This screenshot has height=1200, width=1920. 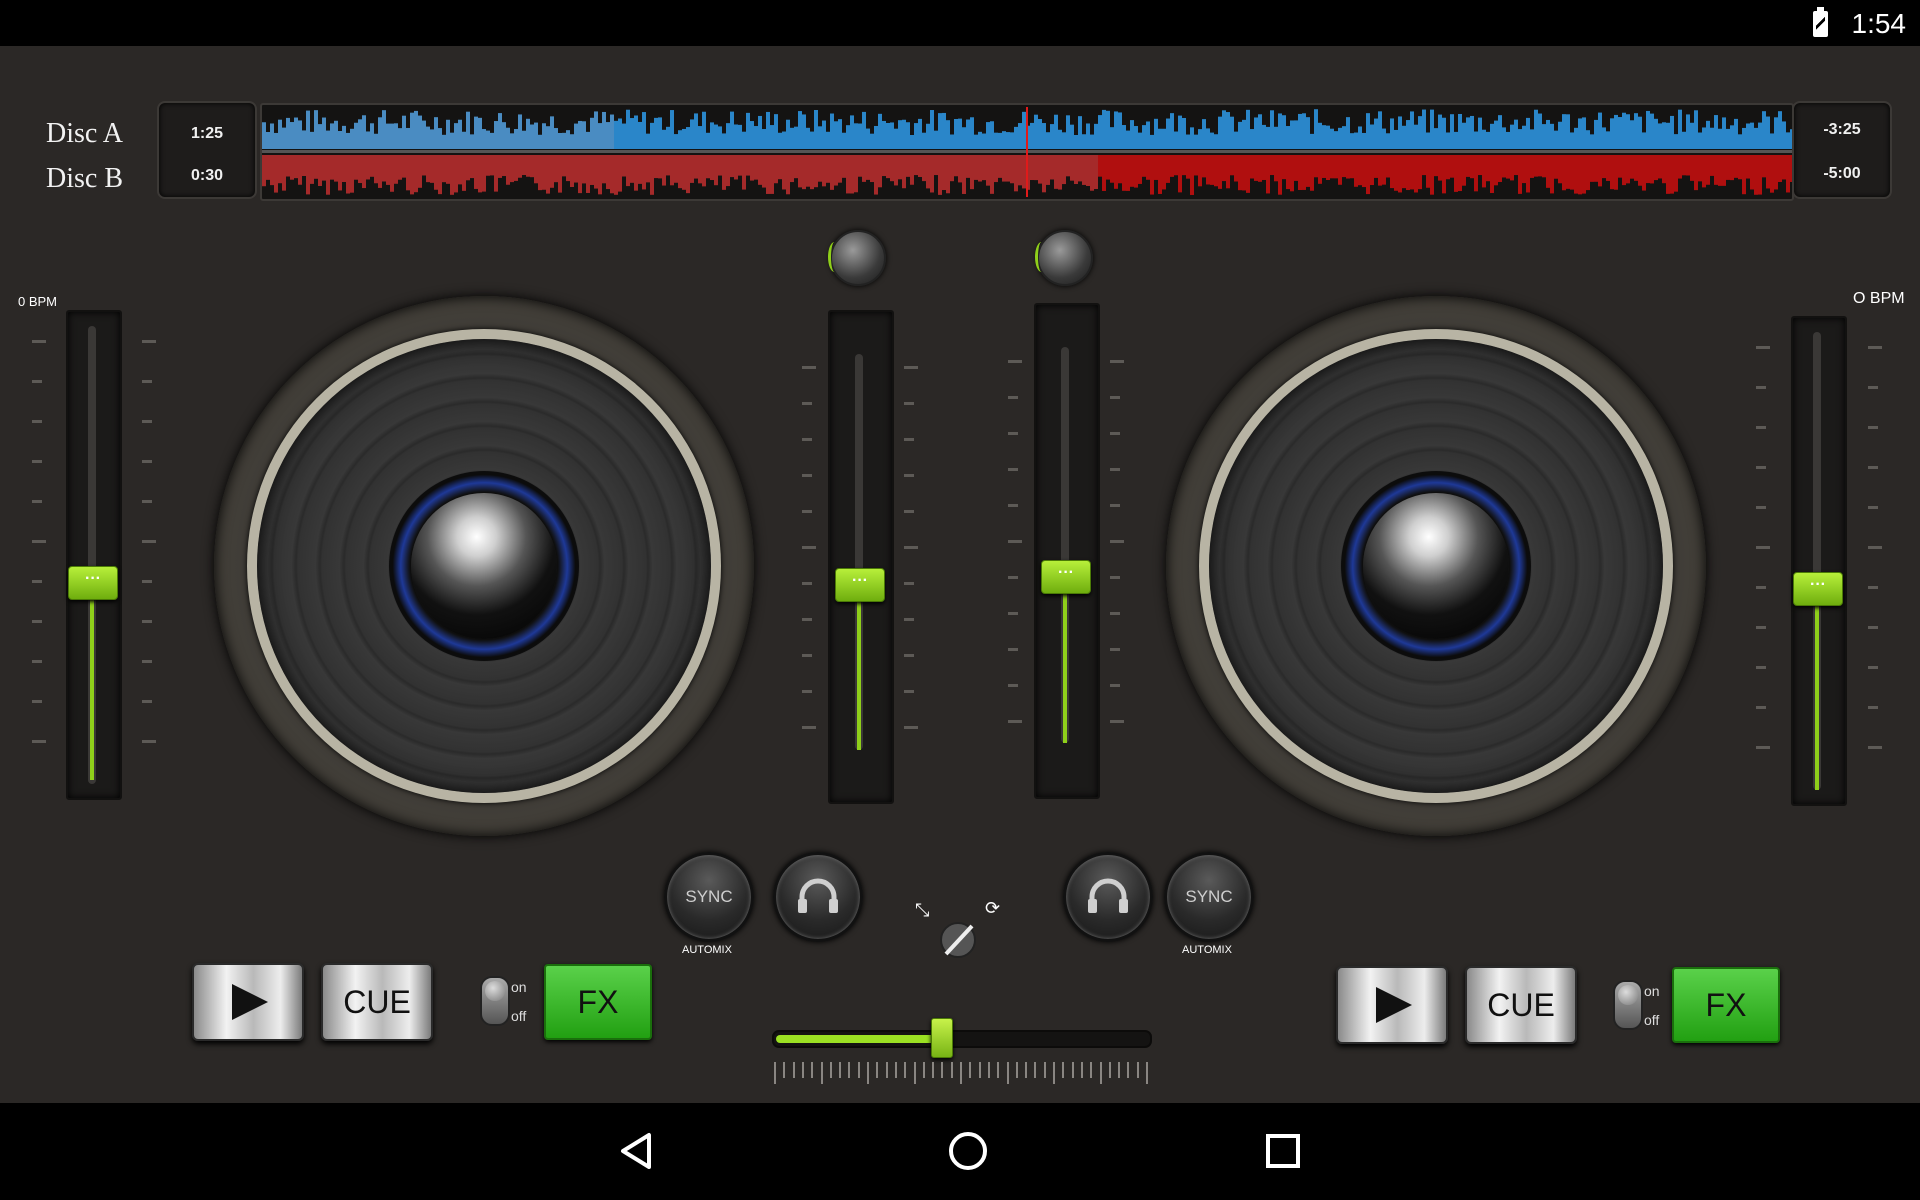 What do you see at coordinates (1108, 897) in the screenshot?
I see `right-headphone-button` at bounding box center [1108, 897].